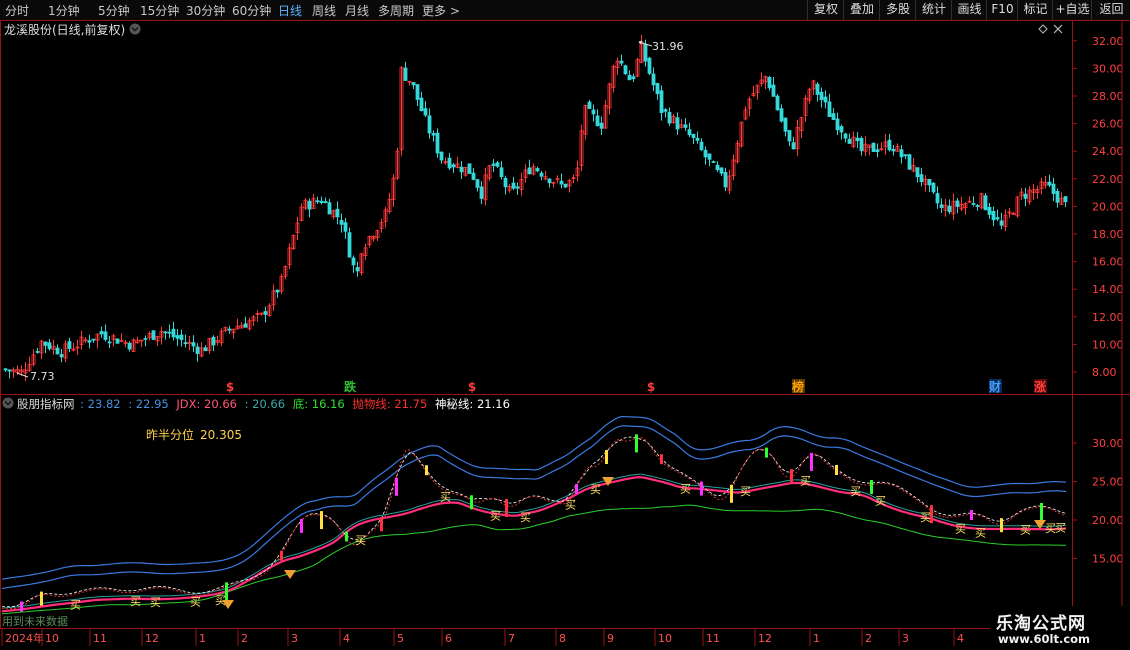 The height and width of the screenshot is (650, 1130). Describe the element at coordinates (1040, 386) in the screenshot. I see `event-marker: 涨` at that location.